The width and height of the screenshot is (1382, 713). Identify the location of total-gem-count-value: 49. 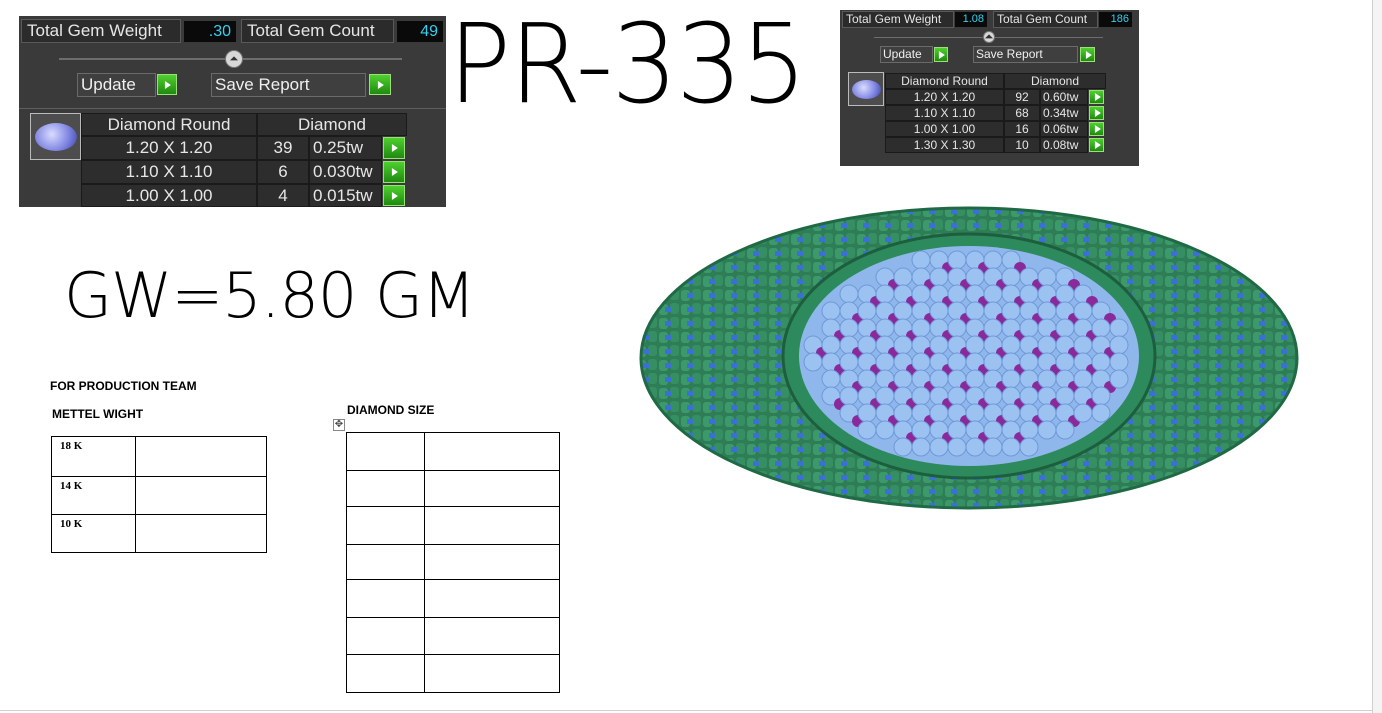
(420, 31).